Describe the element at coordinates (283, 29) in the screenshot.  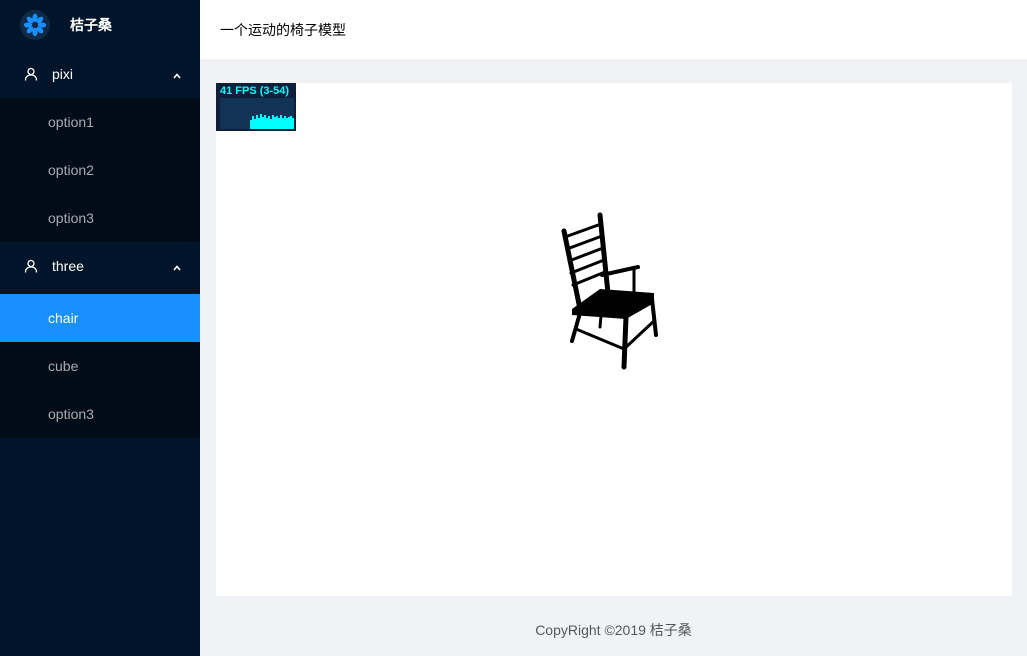
I see `page-title: 一个运动的椅子模型` at that location.